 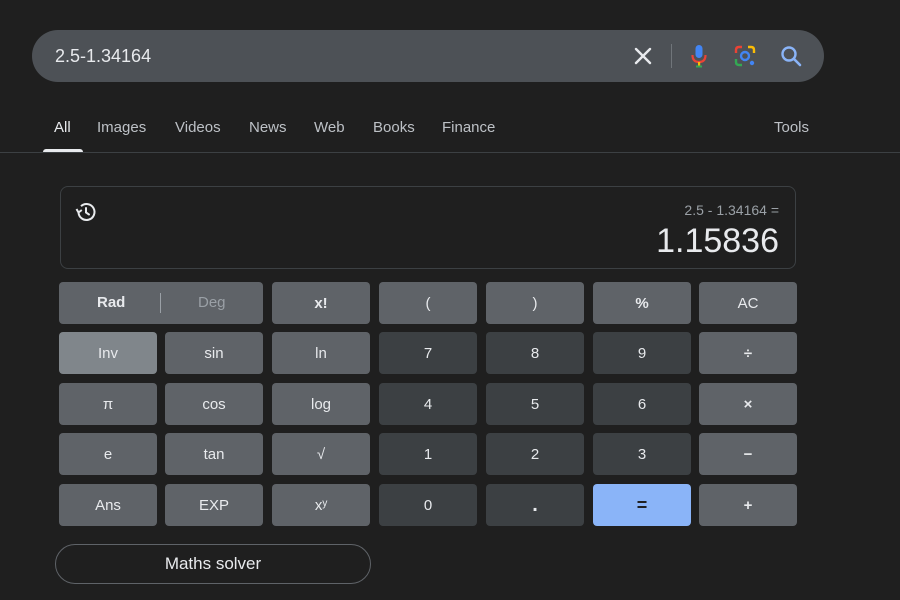 What do you see at coordinates (699, 56) in the screenshot?
I see `microphone-icon` at bounding box center [699, 56].